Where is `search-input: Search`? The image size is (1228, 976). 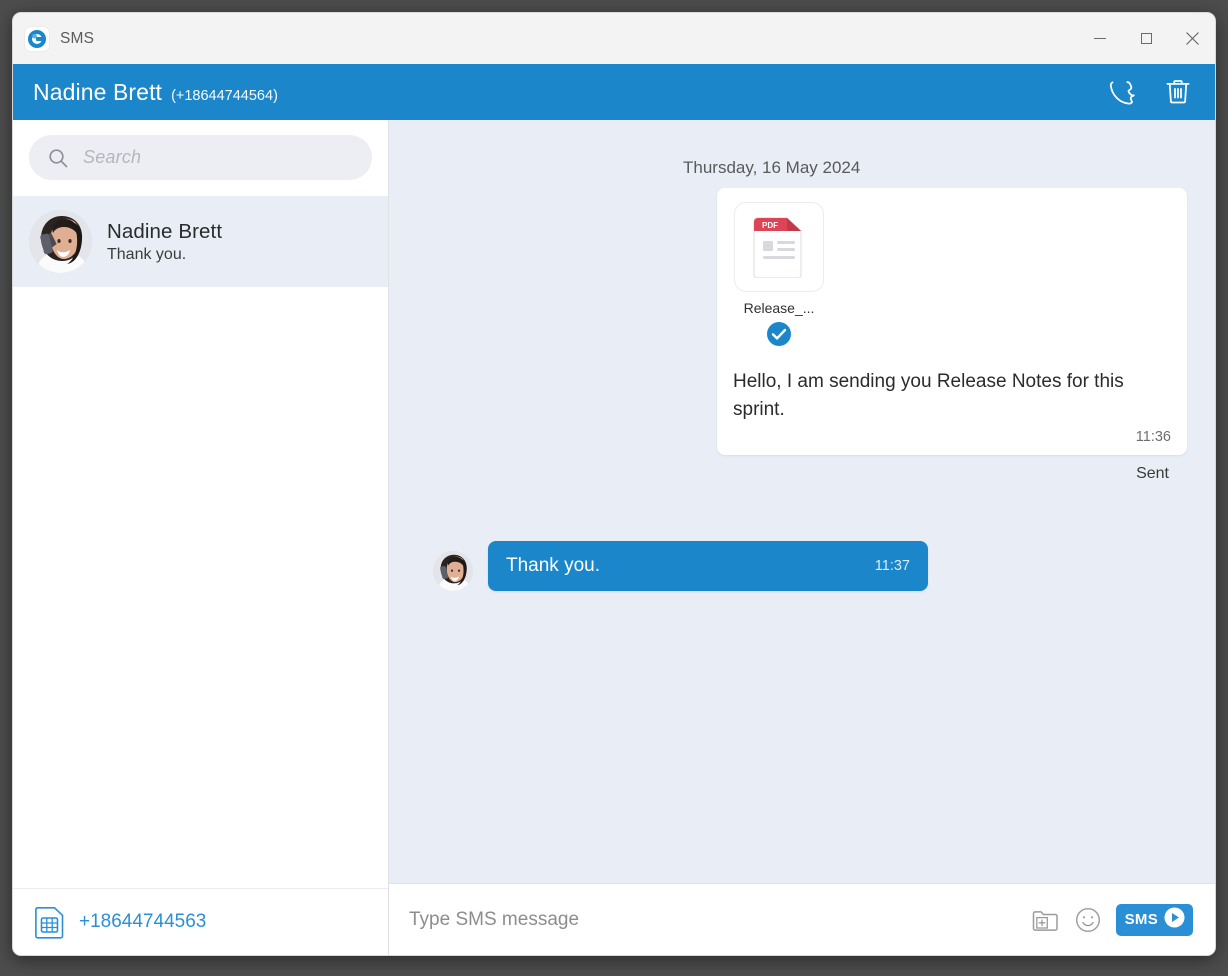
search-input: Search is located at coordinates (200, 157).